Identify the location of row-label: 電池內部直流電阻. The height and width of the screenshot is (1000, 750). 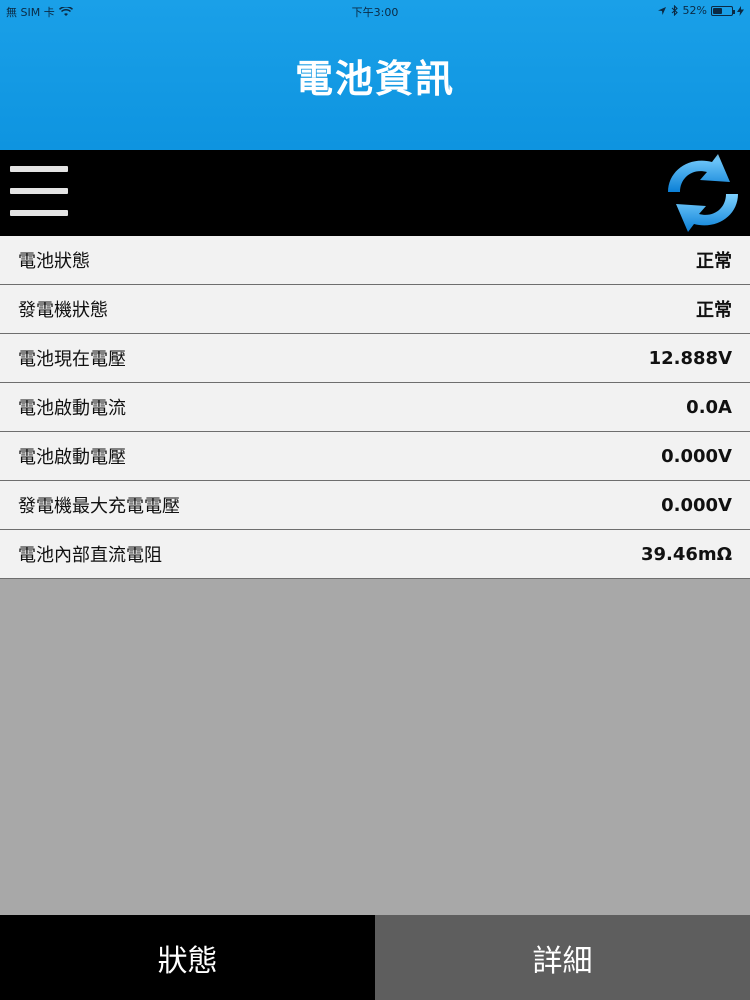
(90, 555).